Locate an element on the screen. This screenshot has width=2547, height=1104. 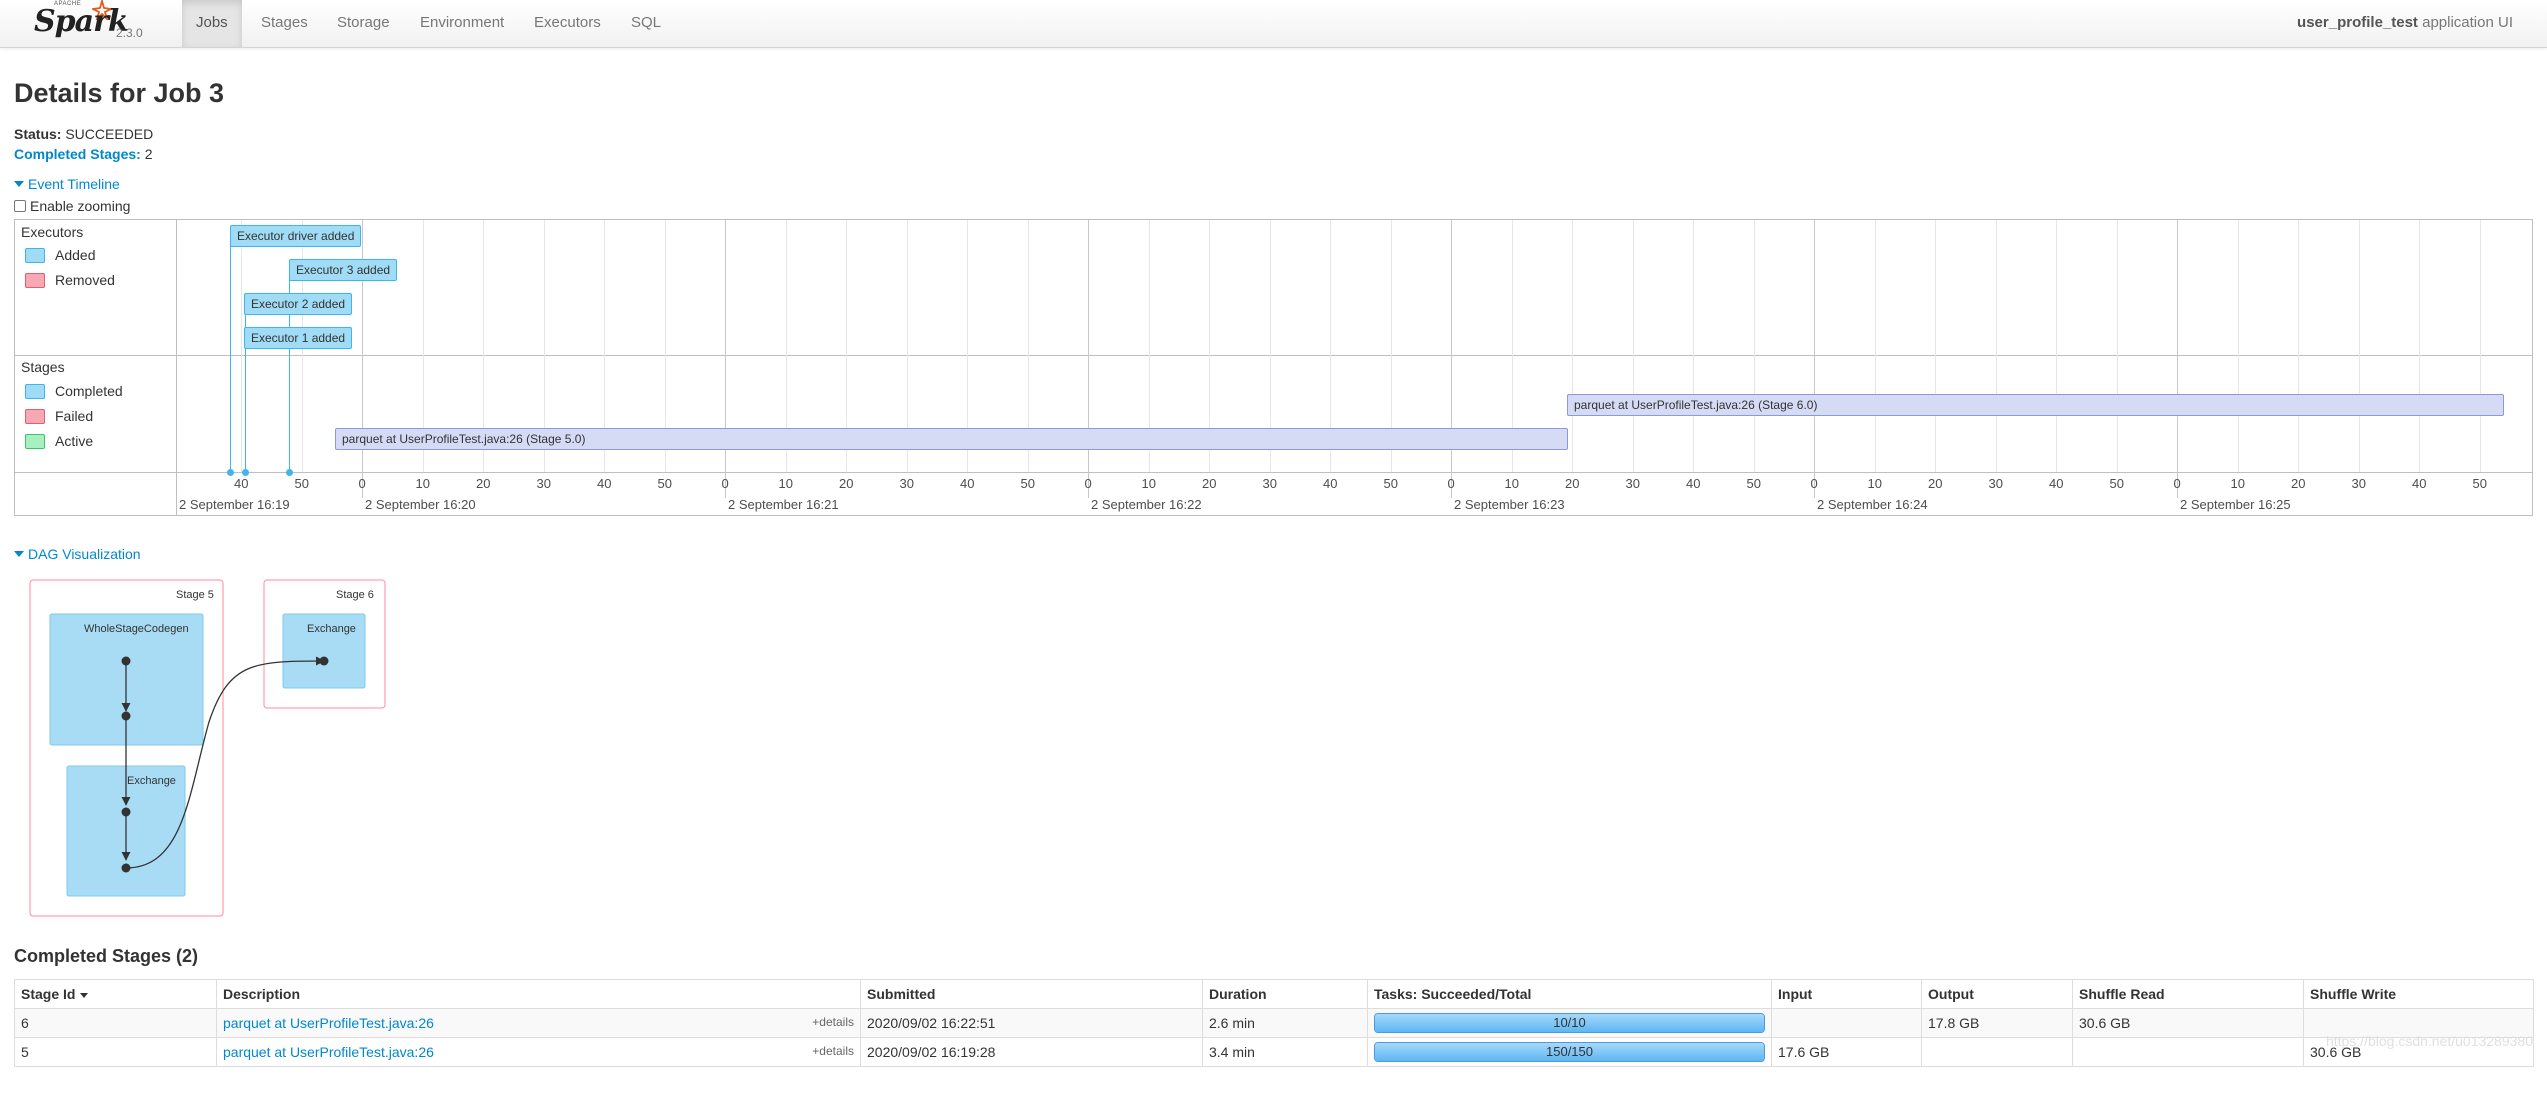
tab-storage: Storage is located at coordinates (363, 23).